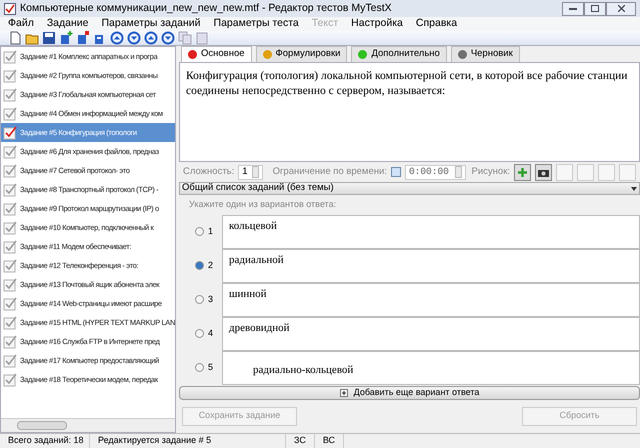  I want to click on menu-item: Задание, so click(67, 24).